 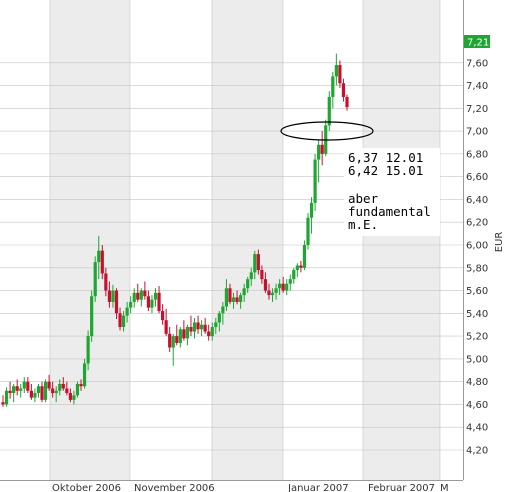 What do you see at coordinates (385, 170) in the screenshot?
I see `annotation-line-2: 6,42 15.01` at bounding box center [385, 170].